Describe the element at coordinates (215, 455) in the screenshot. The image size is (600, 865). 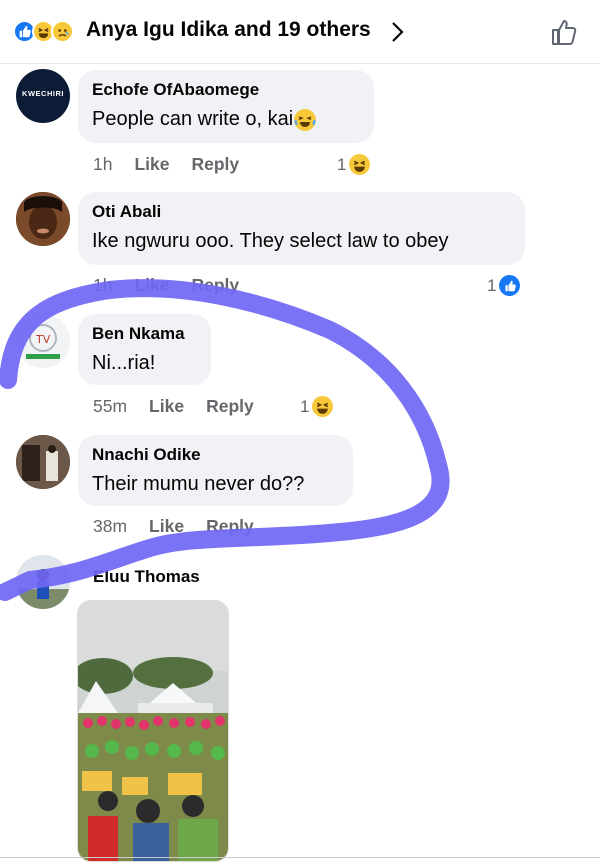
I see `comment-author: Nnachi Odike` at that location.